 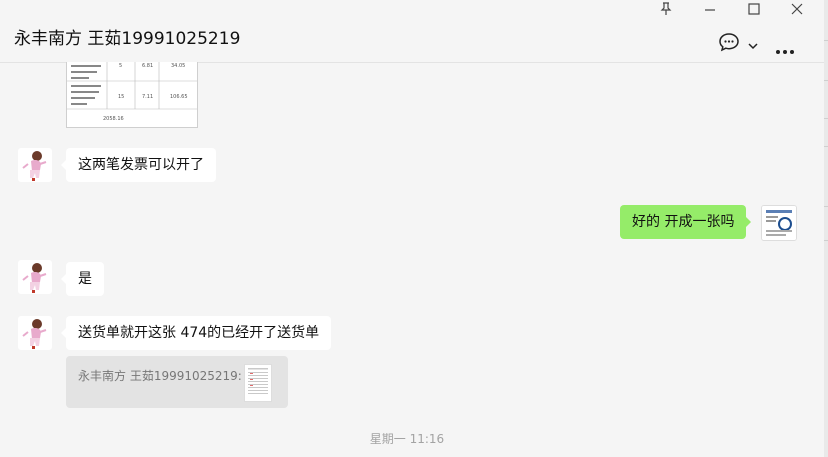 What do you see at coordinates (113, 119) in the screenshot?
I see `table-total: 2058.16` at bounding box center [113, 119].